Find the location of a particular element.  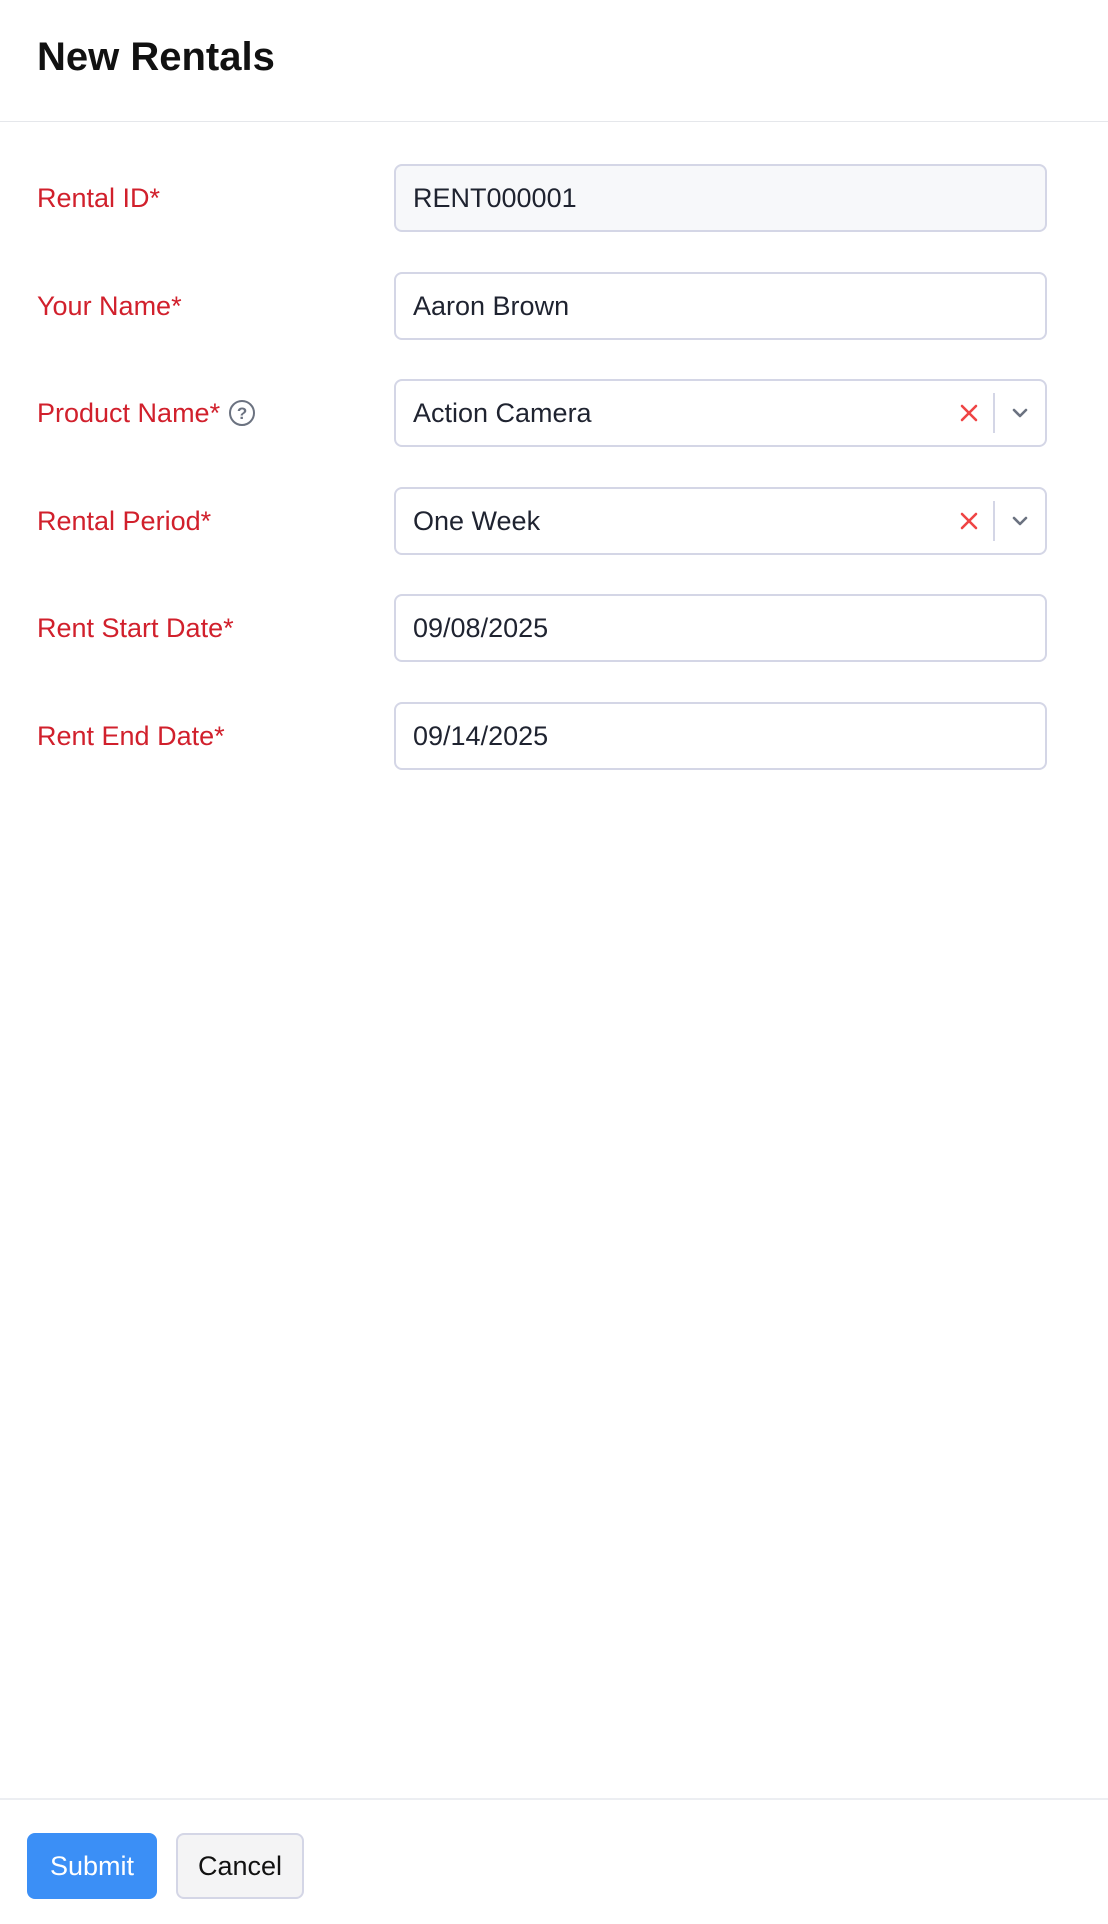

page-header: New Rentals is located at coordinates (554, 61).